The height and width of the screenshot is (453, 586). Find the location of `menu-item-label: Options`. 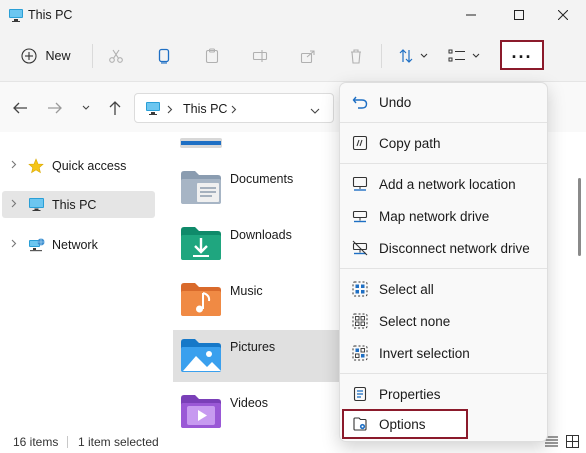

menu-item-label: Options is located at coordinates (402, 424).